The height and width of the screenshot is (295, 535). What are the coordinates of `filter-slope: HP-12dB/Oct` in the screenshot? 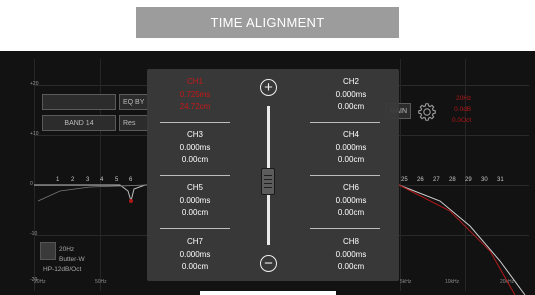 It's located at (62, 269).